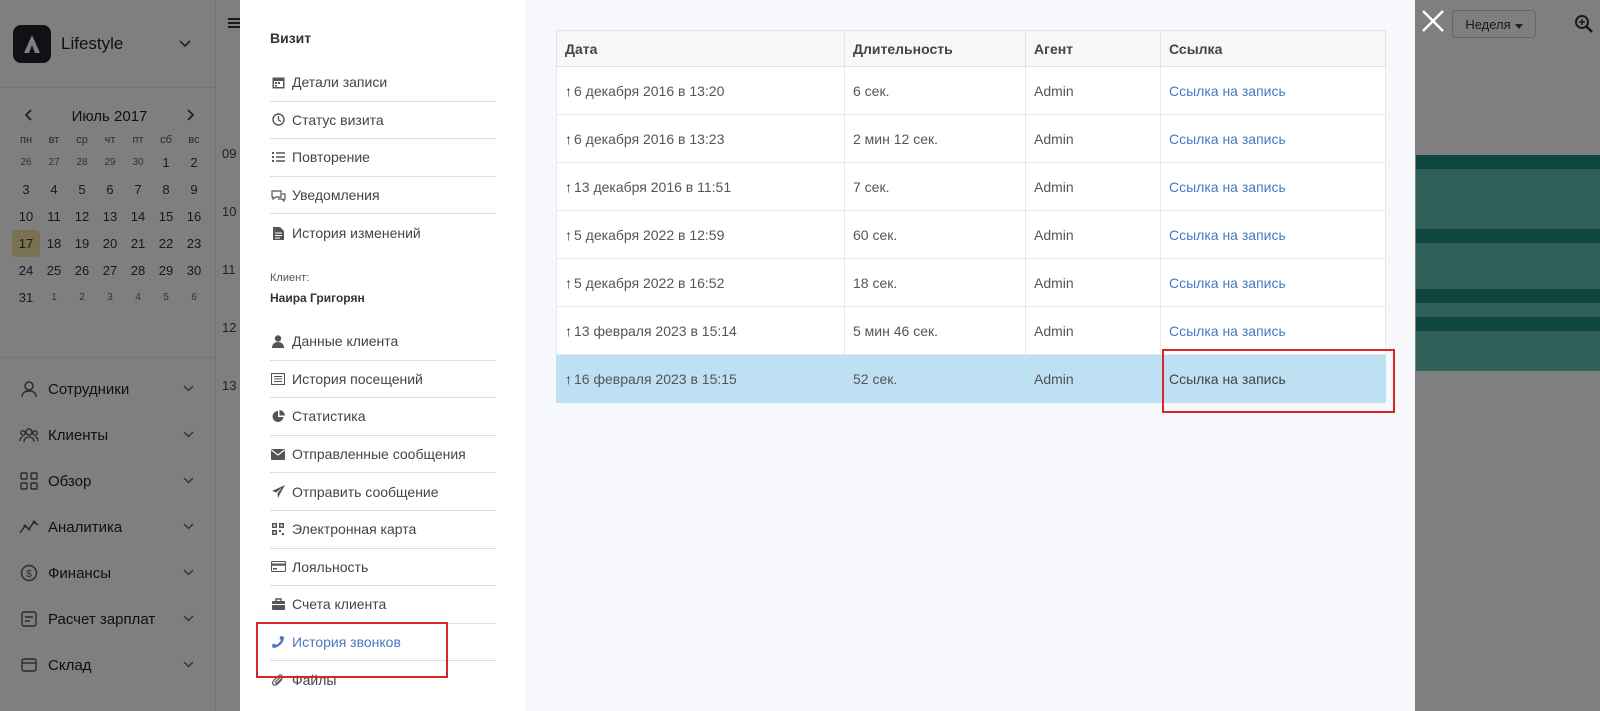 The width and height of the screenshot is (1600, 711). I want to click on nav-item-document: История изменений, so click(383, 233).